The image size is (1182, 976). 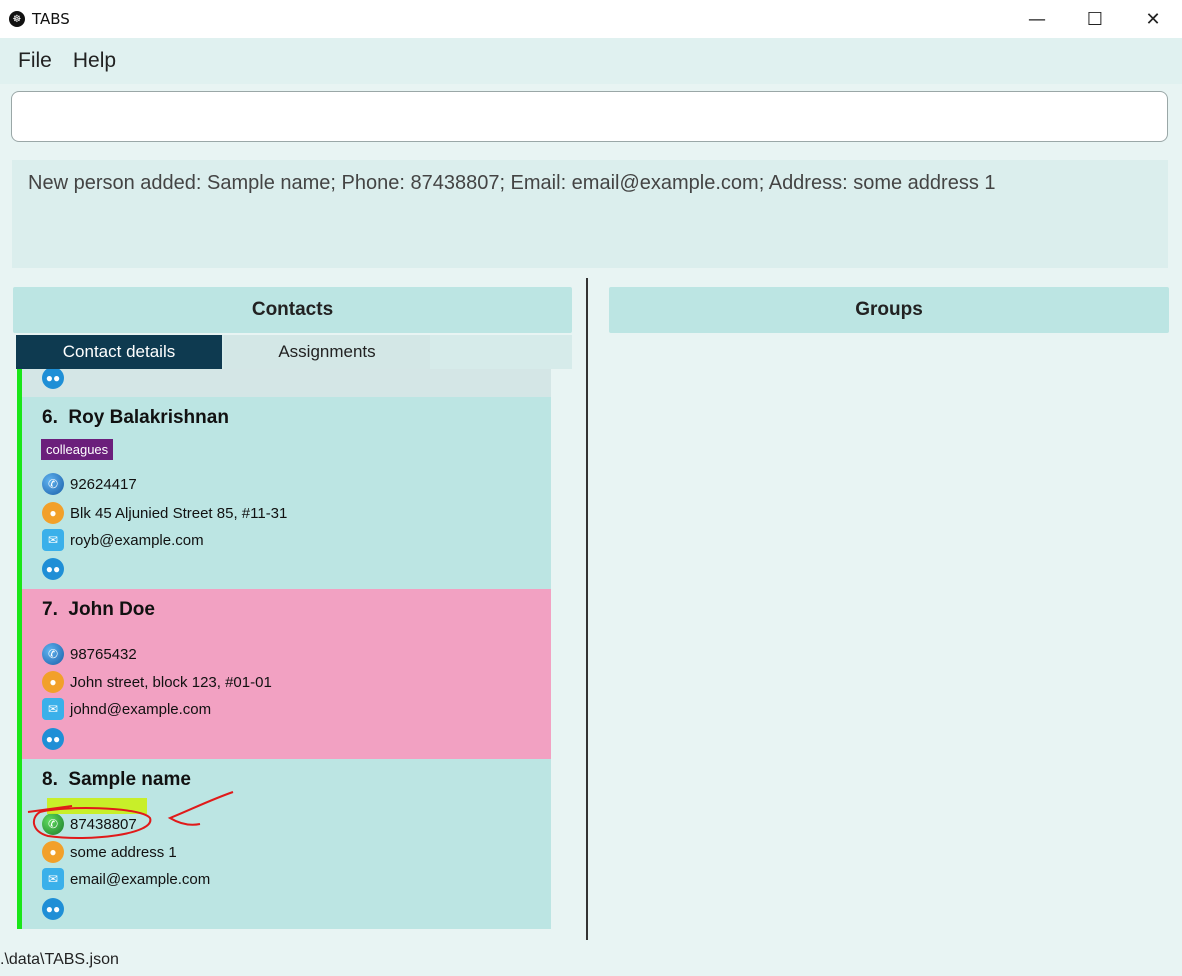 I want to click on address-row: ● John street, block 123, #01-01, so click(x=157, y=682).